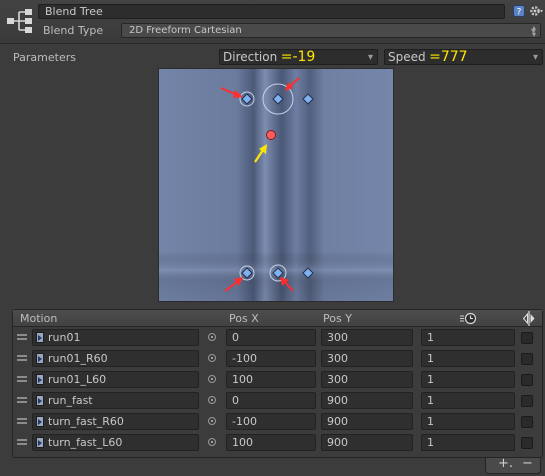 The width and height of the screenshot is (545, 476). Describe the element at coordinates (529, 318) in the screenshot. I see `mirror-icon` at that location.